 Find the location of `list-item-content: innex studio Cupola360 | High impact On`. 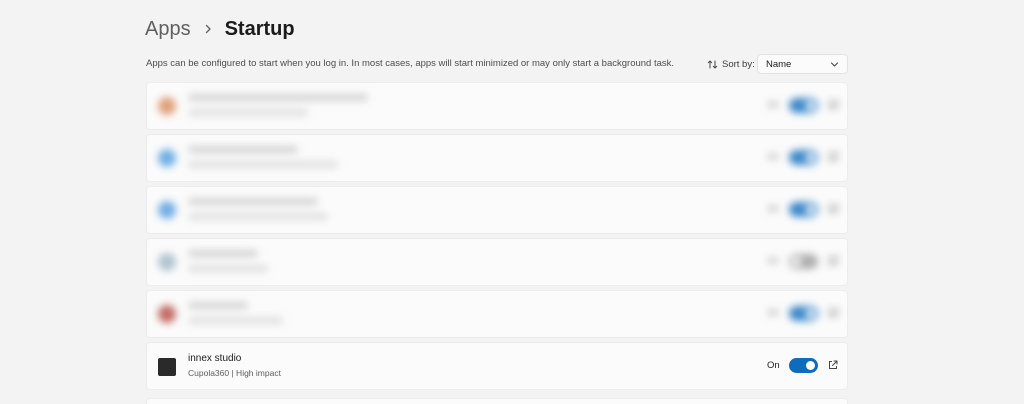

list-item-content: innex studio Cupola360 | High impact On is located at coordinates (497, 366).